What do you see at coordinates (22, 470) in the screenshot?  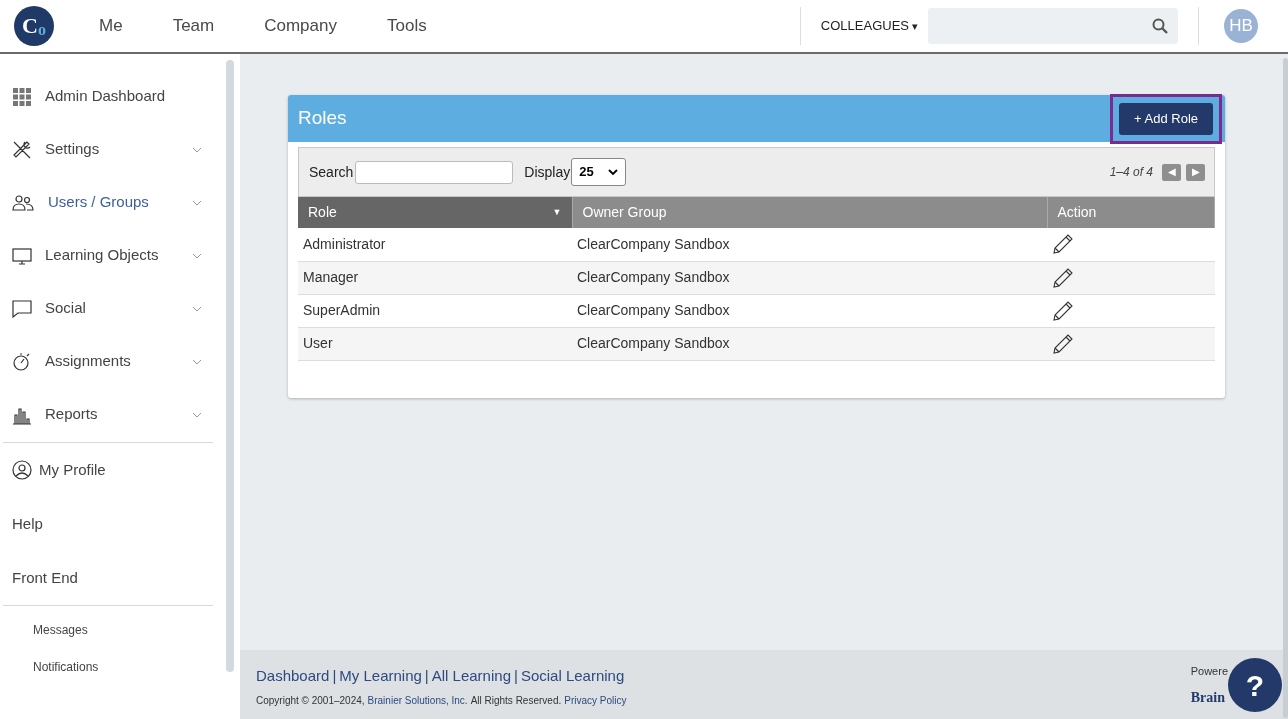 I see `user-circle-icon` at bounding box center [22, 470].